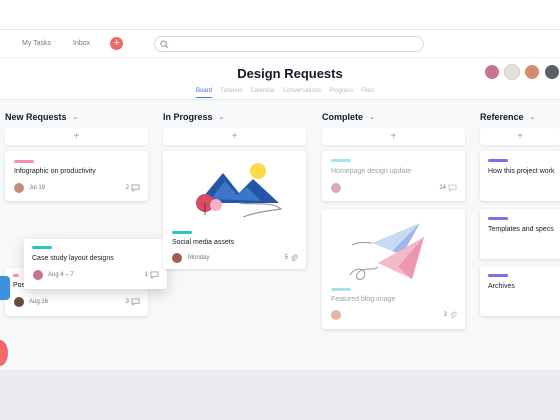  I want to click on task-card: Social media assets Monday 5, so click(234, 210).